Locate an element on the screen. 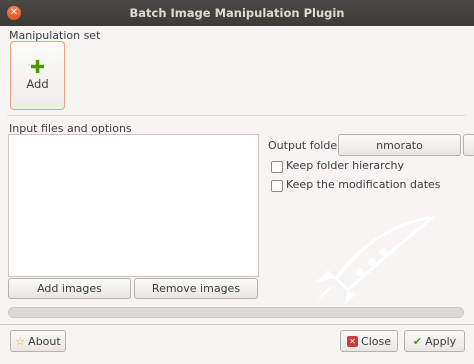 Image resolution: width=474 pixels, height=364 pixels. progress-bar is located at coordinates (236, 312).